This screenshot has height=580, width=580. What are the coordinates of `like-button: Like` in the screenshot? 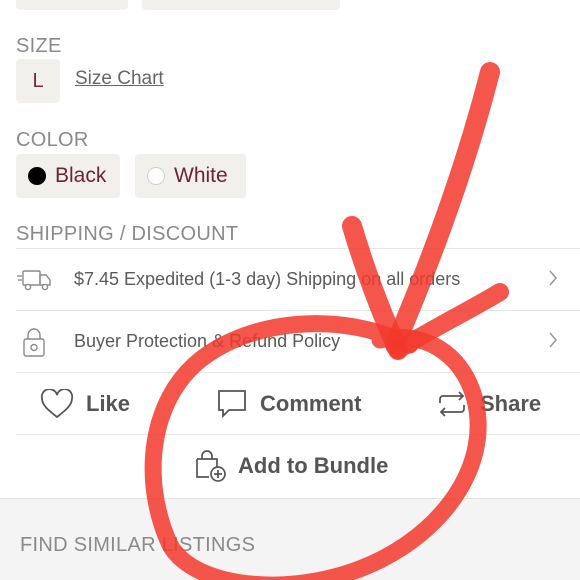 It's located at (85, 404).